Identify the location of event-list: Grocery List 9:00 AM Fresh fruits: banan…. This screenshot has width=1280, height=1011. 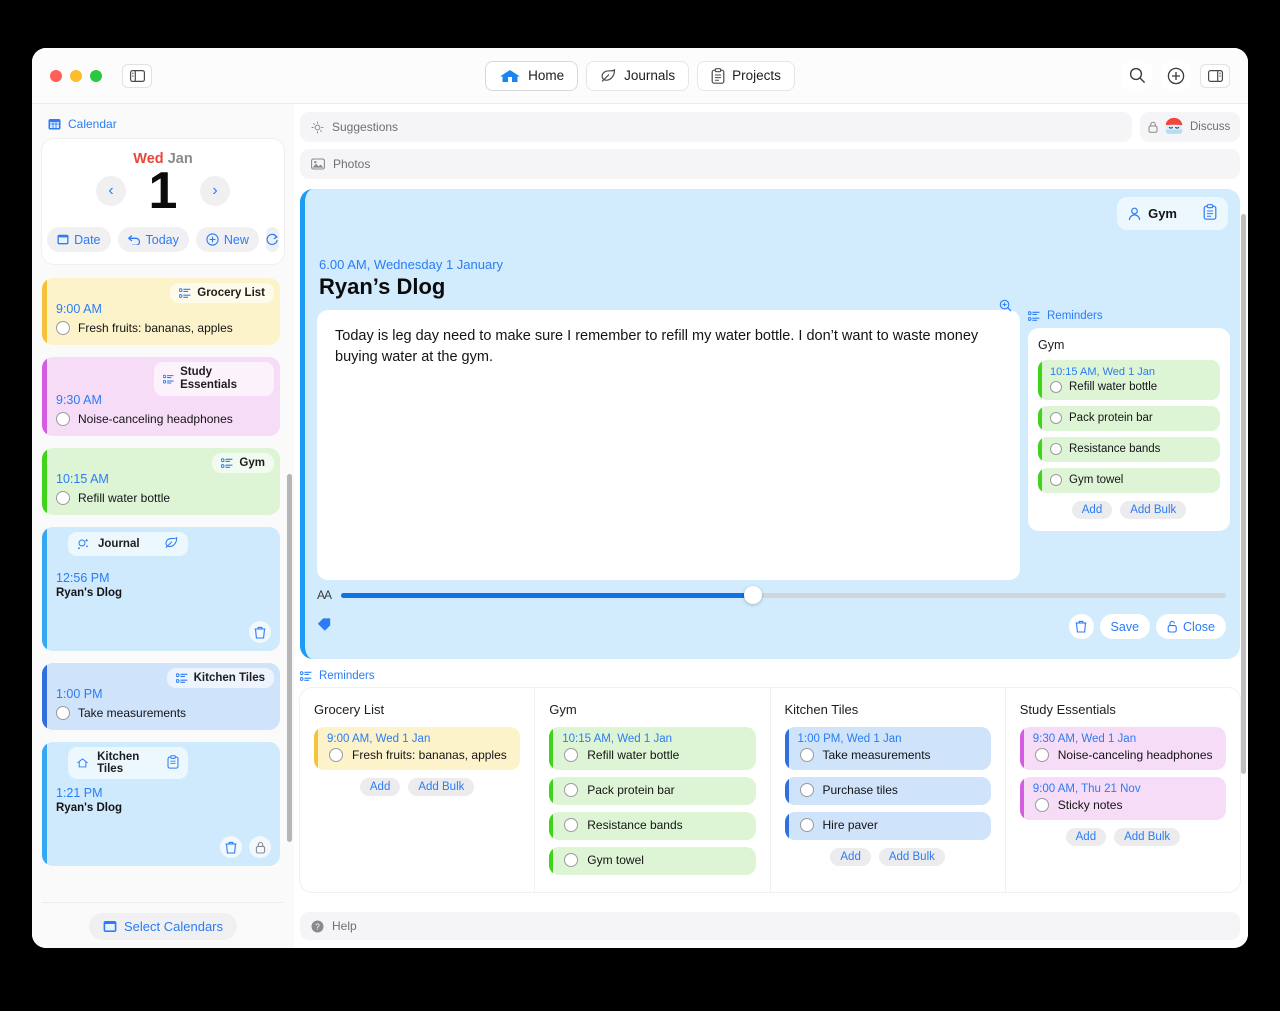
(163, 590).